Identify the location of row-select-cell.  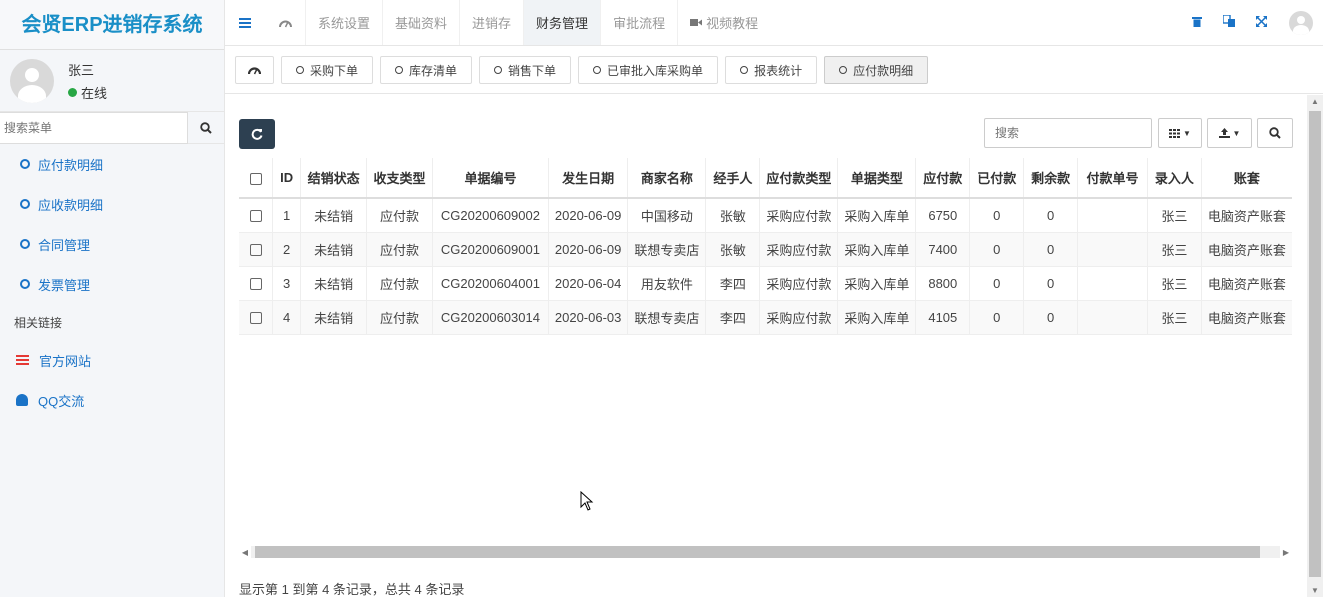
(256, 317).